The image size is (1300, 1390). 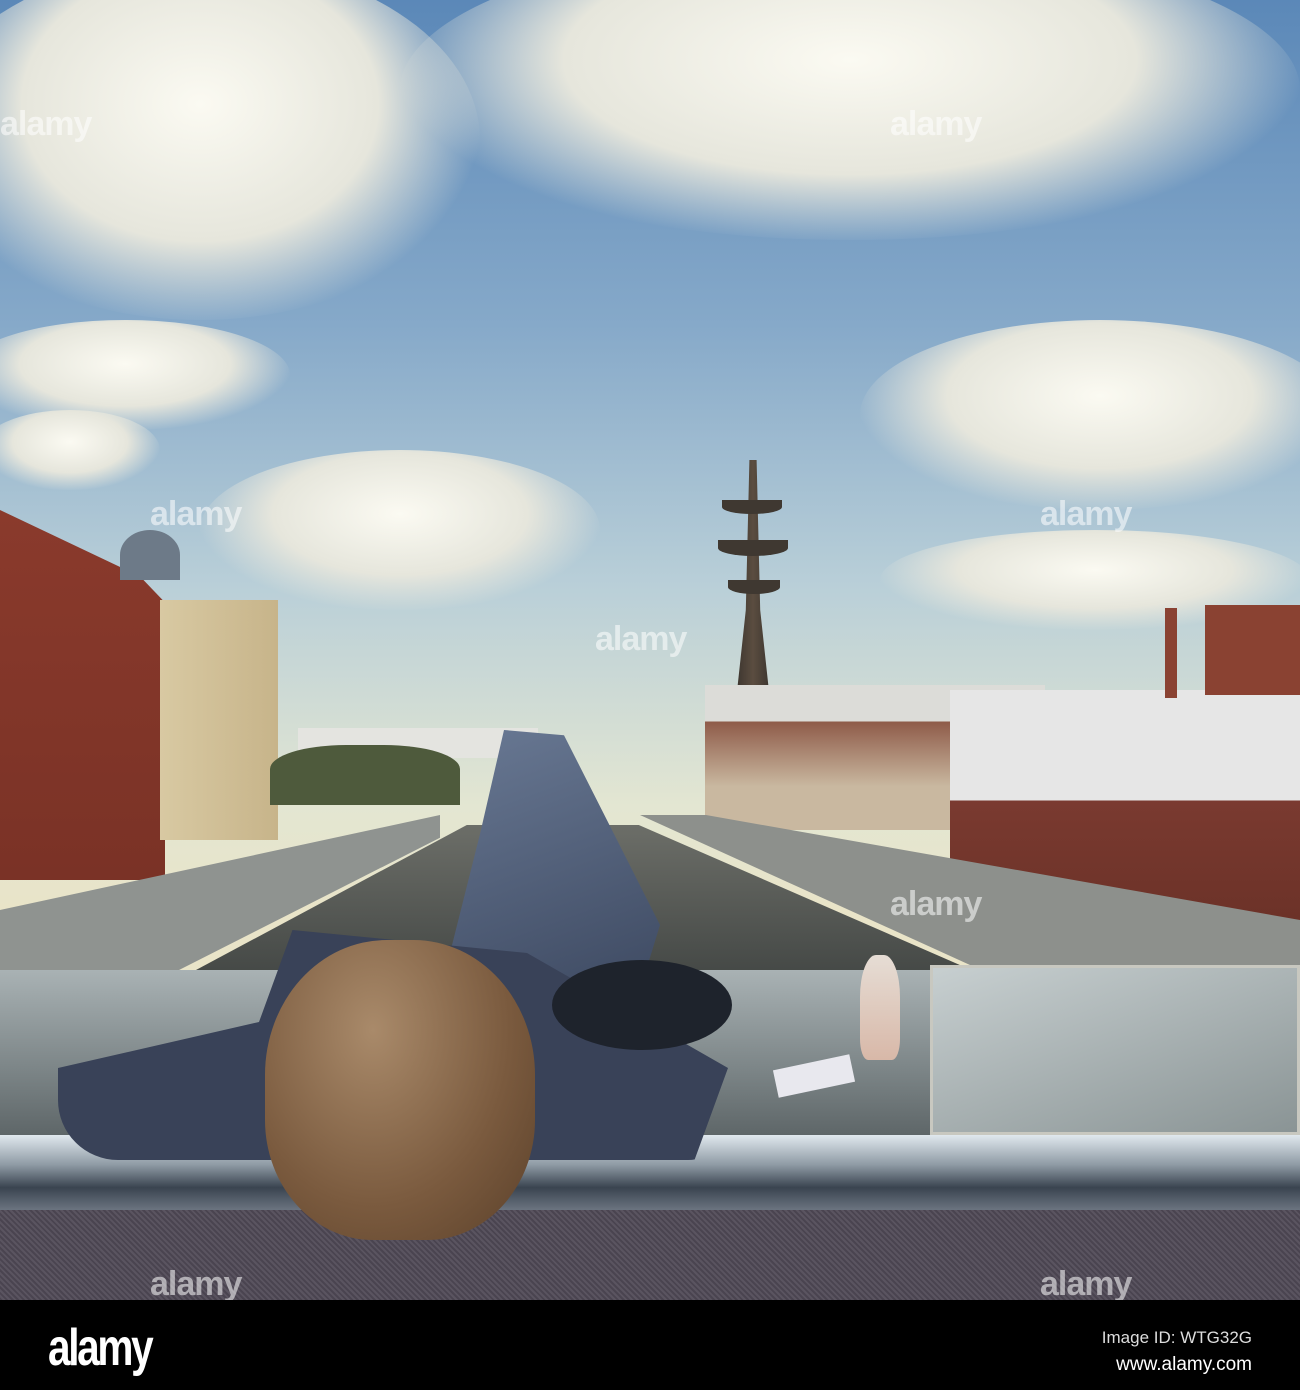 I want to click on image-id: Image ID: WTG32G, so click(x=1176, y=1337).